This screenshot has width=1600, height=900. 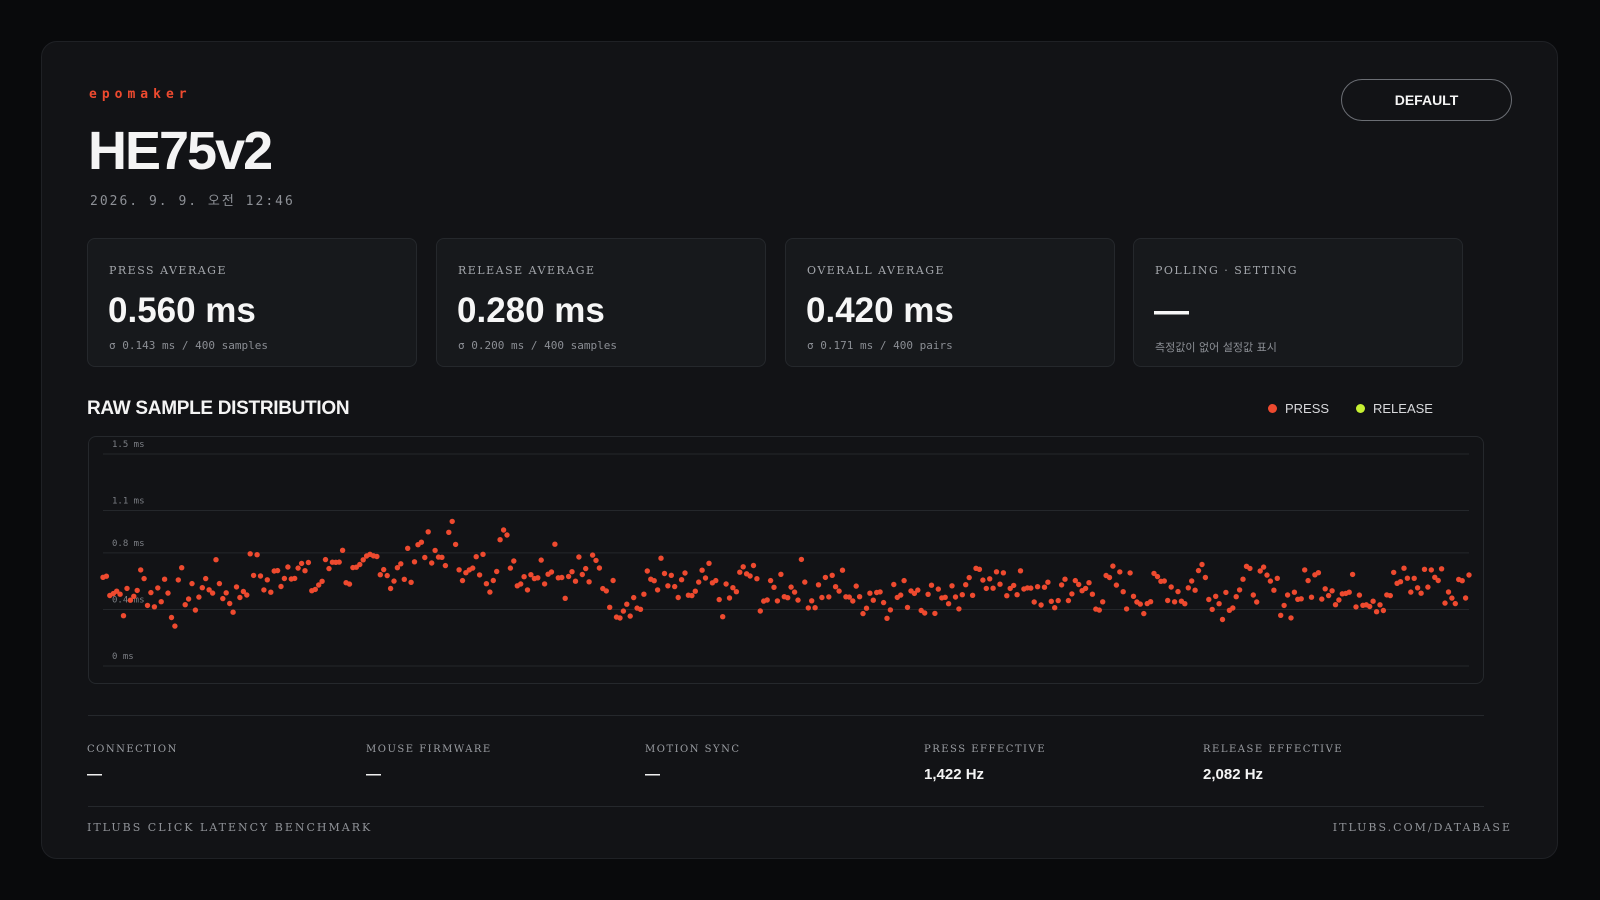 I want to click on meta-motion-sync: MOTION SYNC —, so click(x=775, y=763).